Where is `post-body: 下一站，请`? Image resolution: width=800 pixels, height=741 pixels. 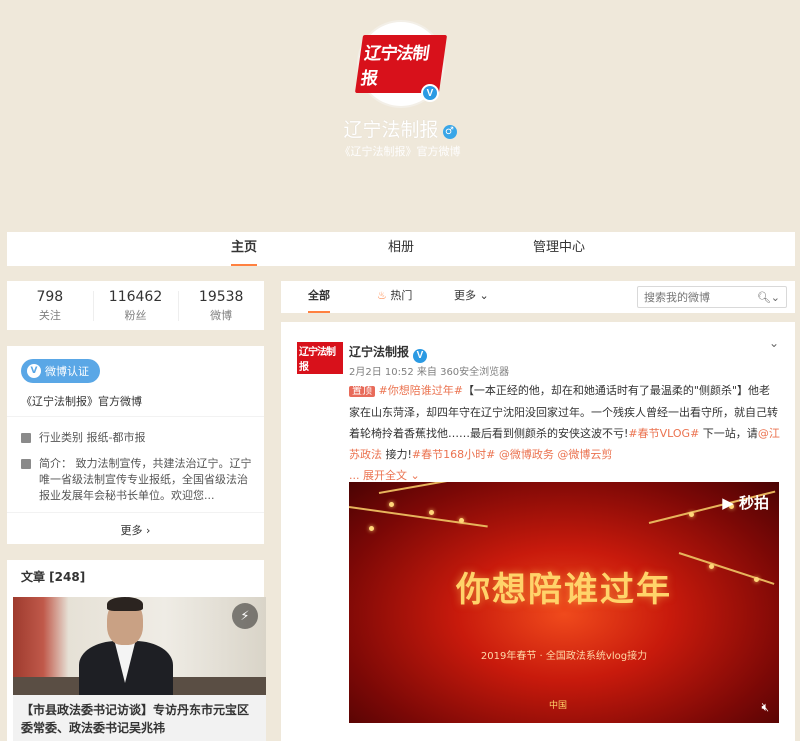
post-body: 下一站，请 is located at coordinates (728, 433).